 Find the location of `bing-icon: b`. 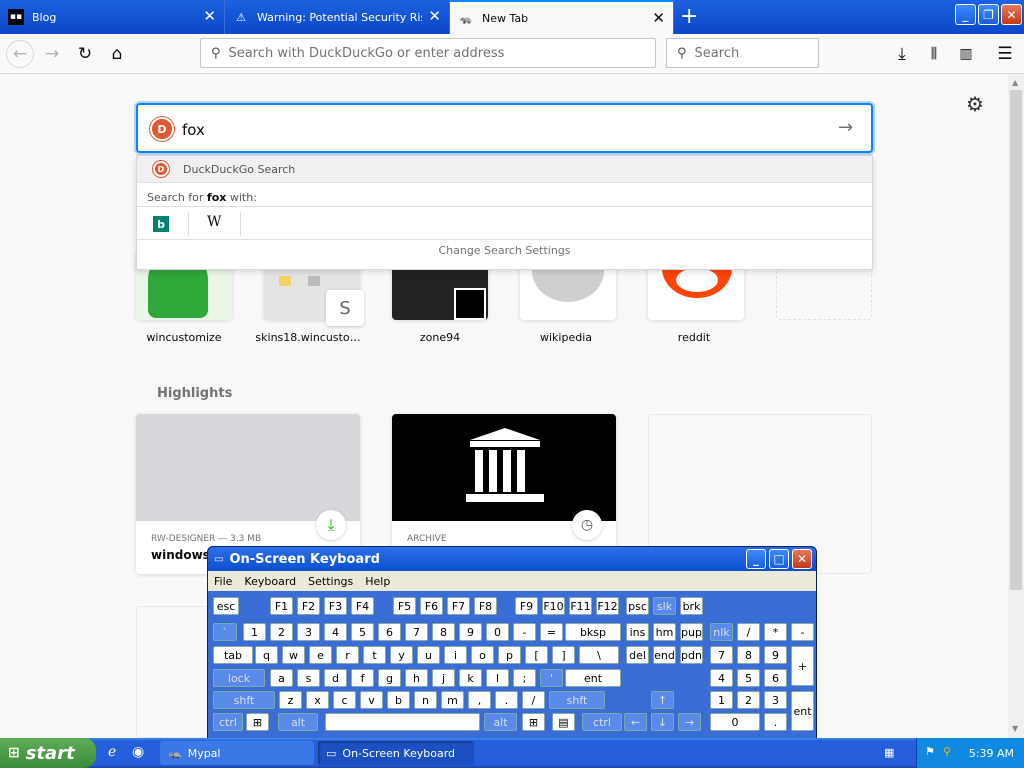

bing-icon: b is located at coordinates (161, 224).